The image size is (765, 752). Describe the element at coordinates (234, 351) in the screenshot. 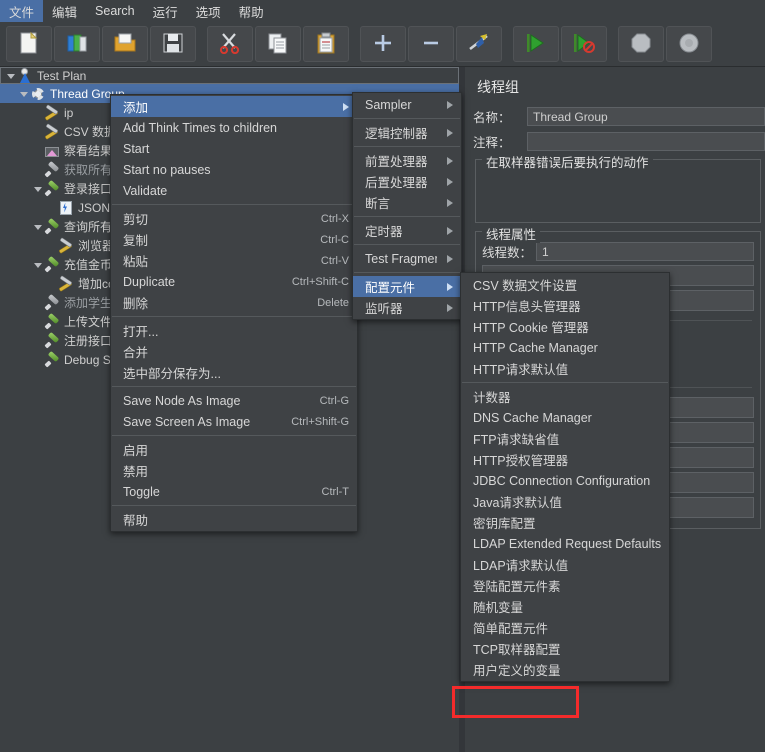

I see `ctx-merge: 合并` at that location.